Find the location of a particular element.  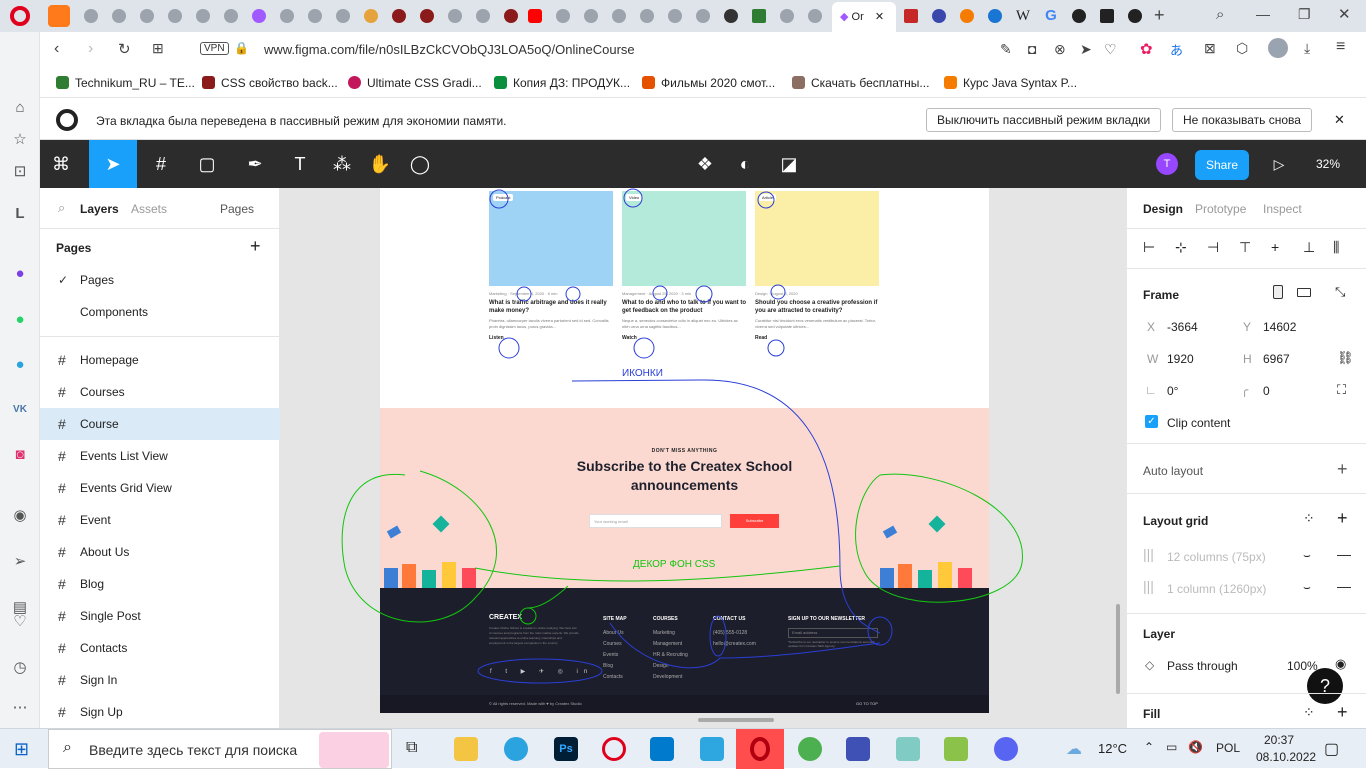

youtube-tab-icon is located at coordinates (535, 16).